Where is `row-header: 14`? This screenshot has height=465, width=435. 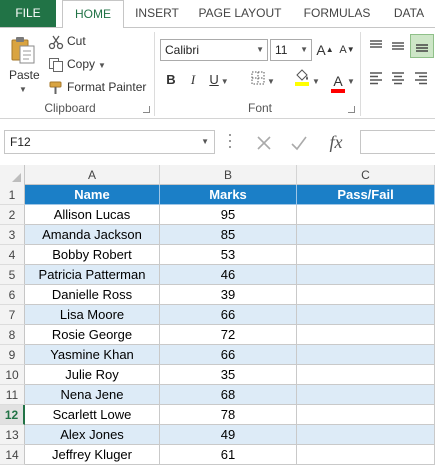 row-header: 14 is located at coordinates (12, 455).